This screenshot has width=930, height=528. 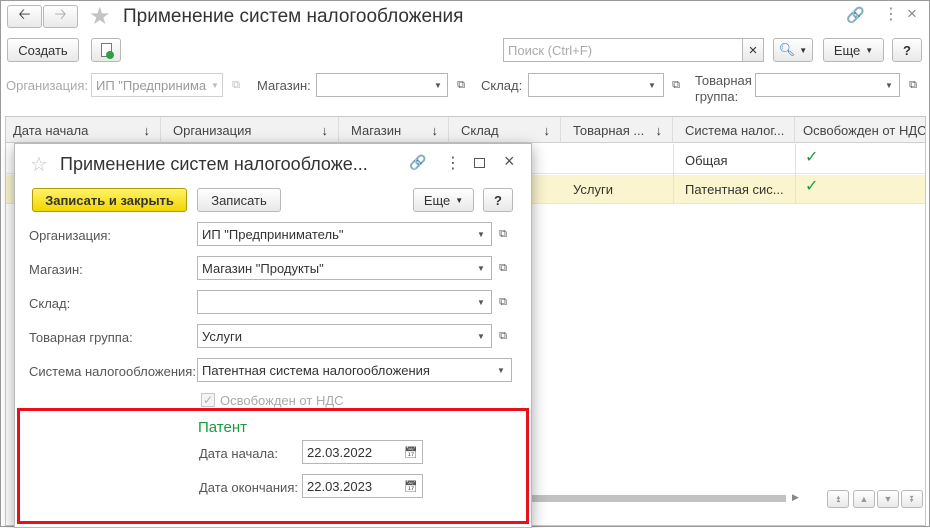 I want to click on org-field: ИП "Предприниматель", so click(x=344, y=234).